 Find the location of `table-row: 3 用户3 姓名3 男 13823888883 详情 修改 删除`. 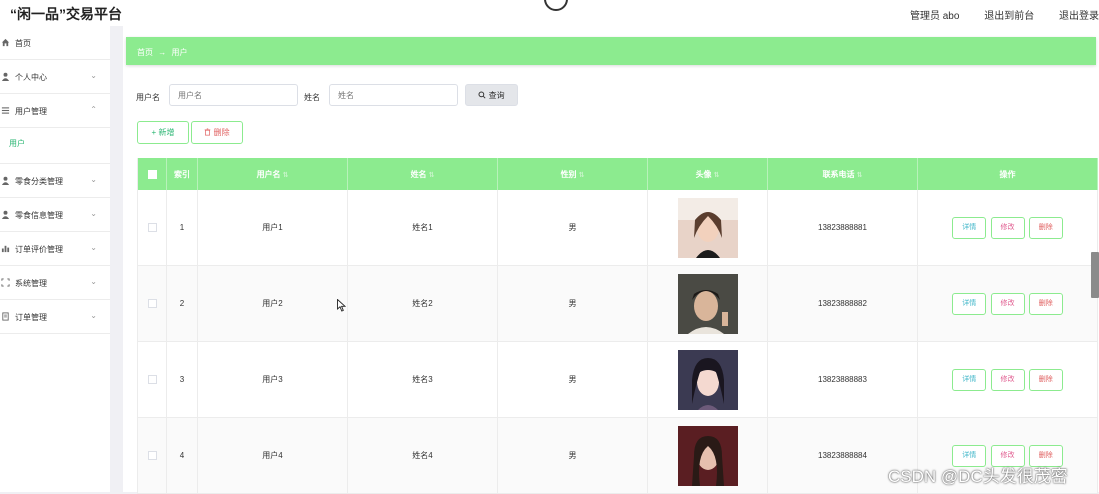

table-row: 3 用户3 姓名3 男 13823888883 详情 修改 删除 is located at coordinates (617, 379).